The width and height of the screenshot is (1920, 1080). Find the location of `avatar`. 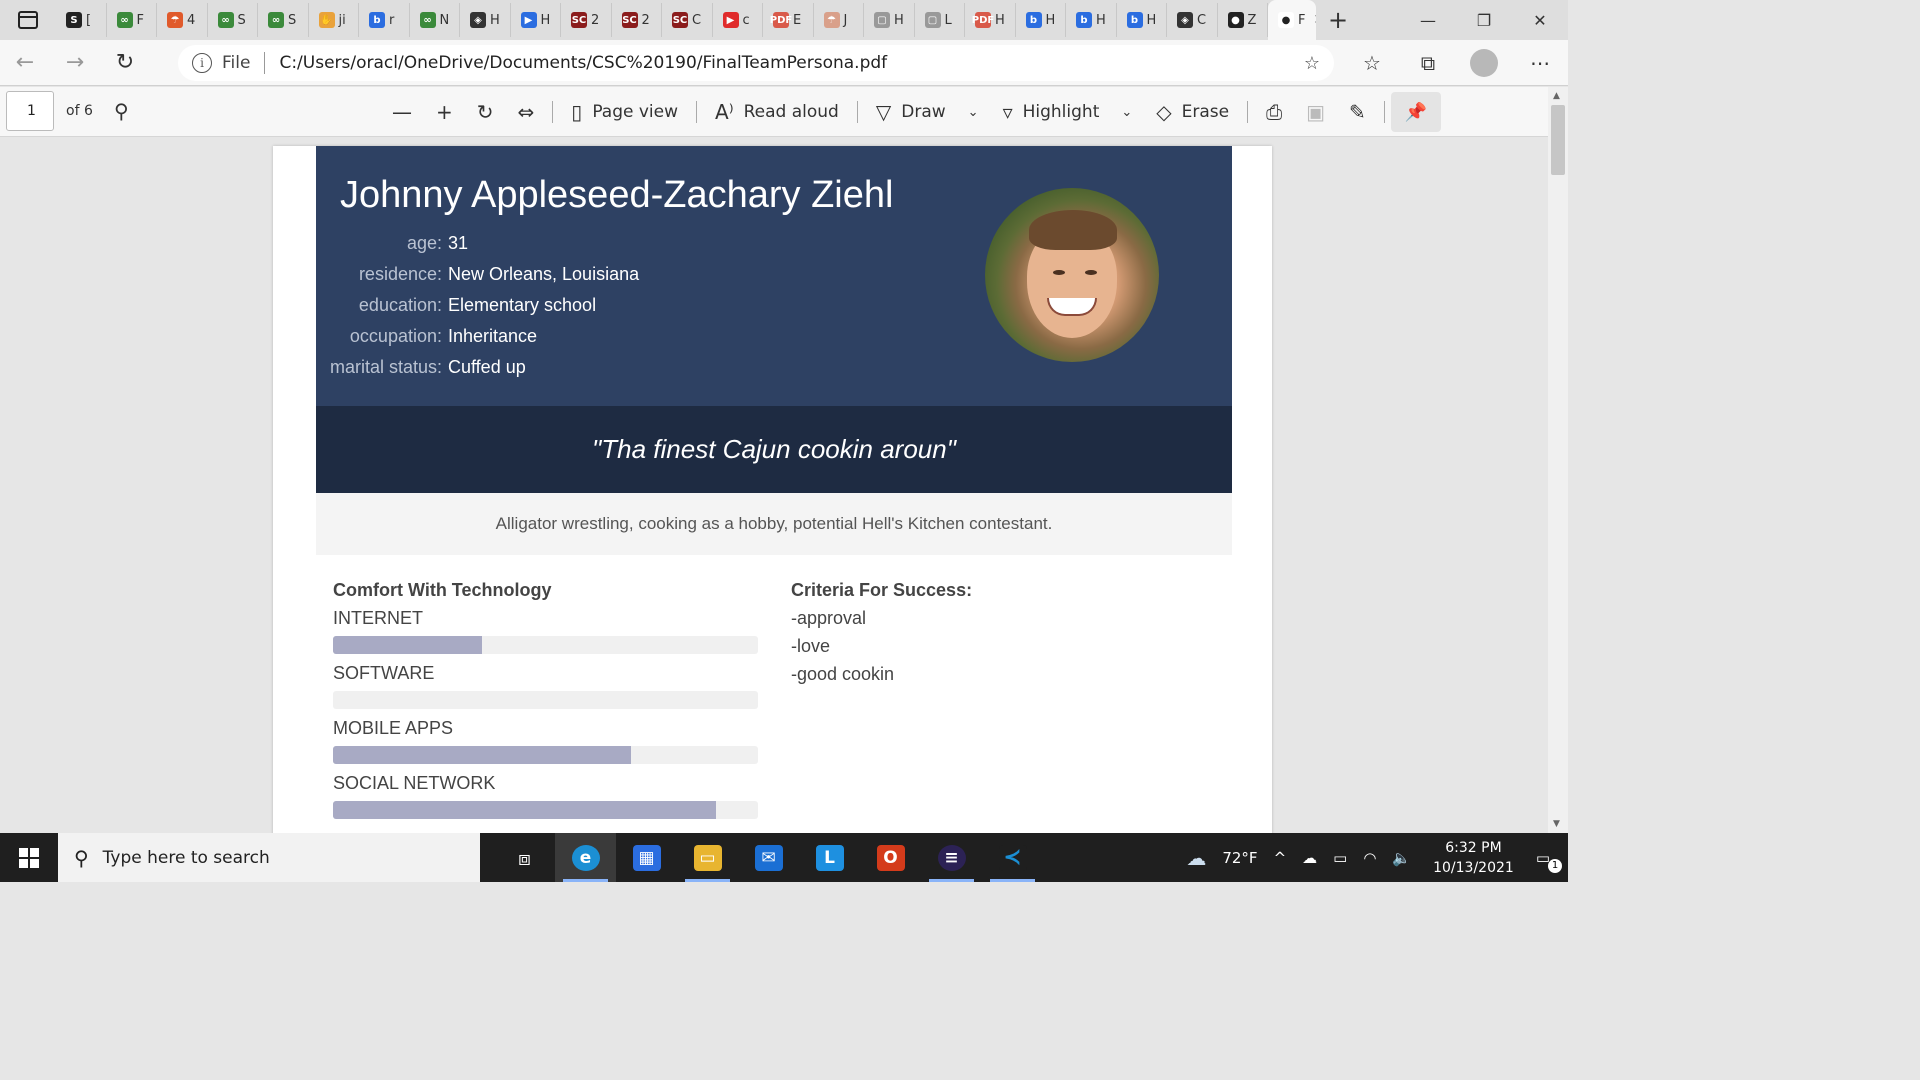

avatar is located at coordinates (1484, 63).